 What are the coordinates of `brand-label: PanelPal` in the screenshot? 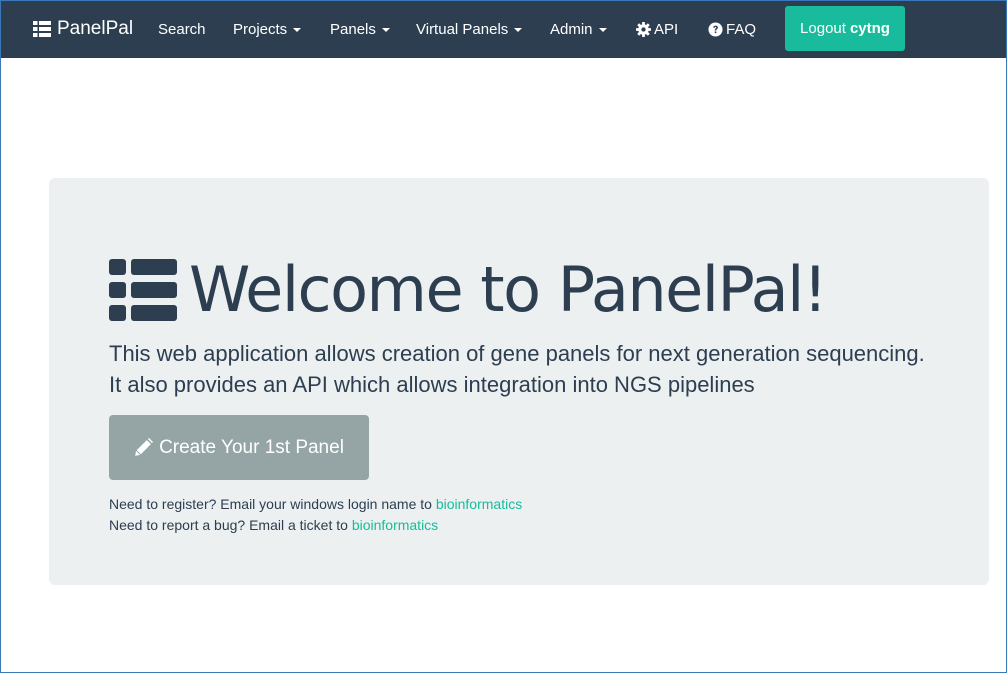 It's located at (95, 28).